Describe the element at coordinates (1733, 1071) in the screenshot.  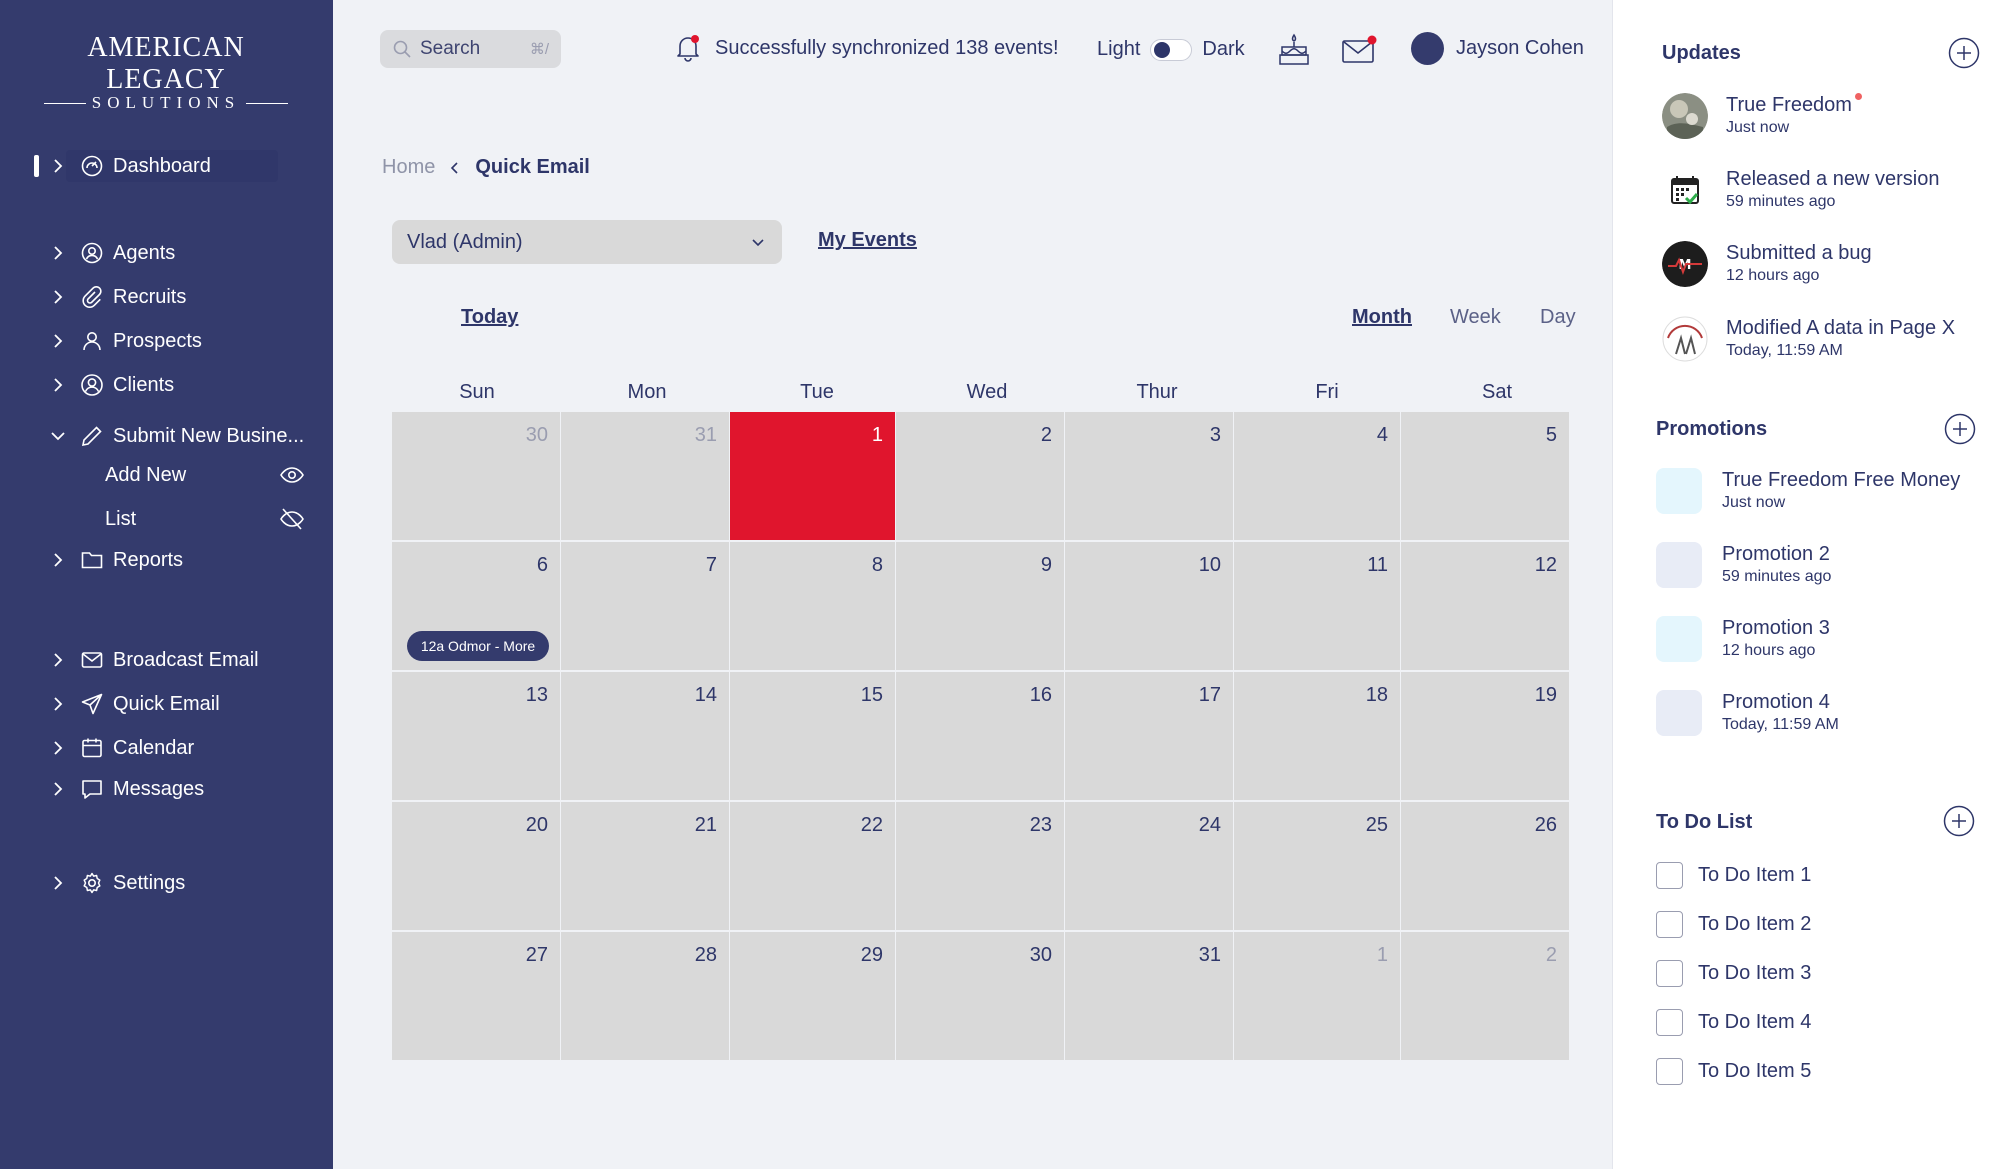
I see `todo-item: To Do Item 5` at that location.